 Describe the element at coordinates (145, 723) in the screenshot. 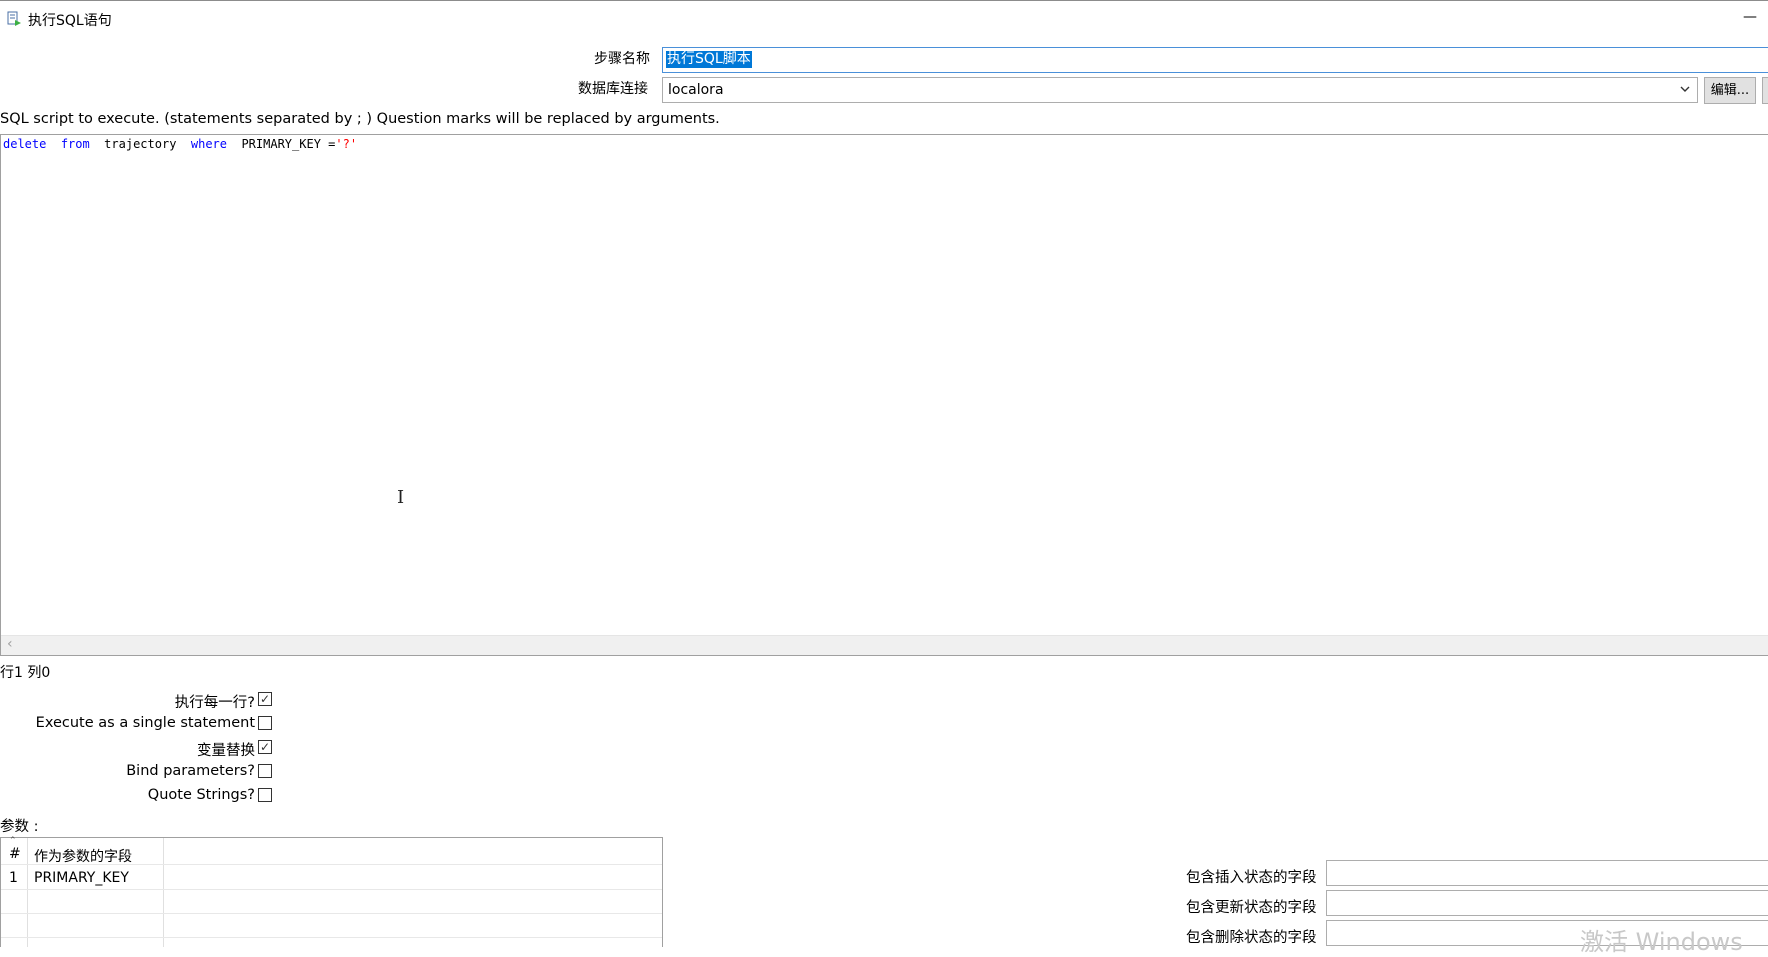

I see `option-label: Execute as a single statement` at that location.